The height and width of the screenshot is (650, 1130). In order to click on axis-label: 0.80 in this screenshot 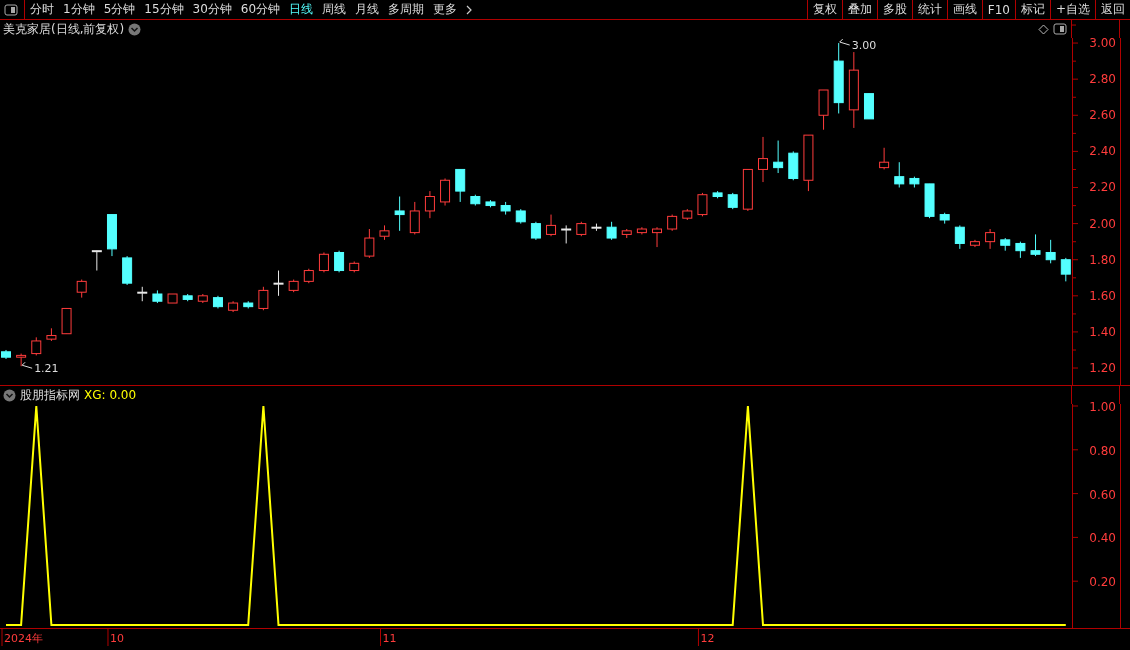, I will do `click(1102, 450)`.